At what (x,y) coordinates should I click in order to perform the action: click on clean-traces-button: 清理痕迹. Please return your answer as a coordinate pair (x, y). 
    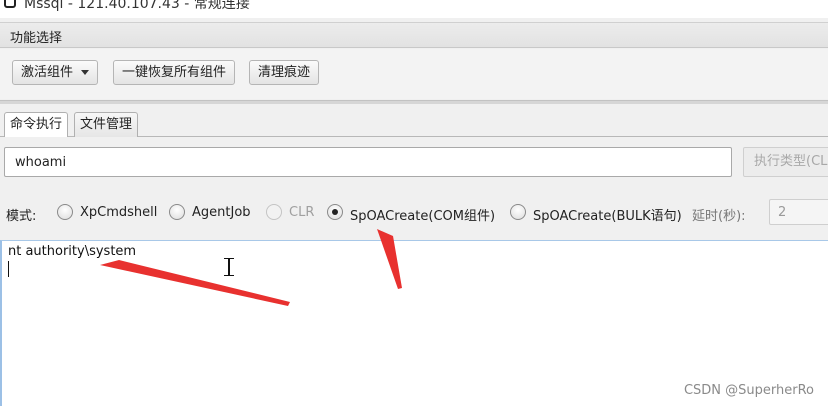
    Looking at the image, I should click on (284, 72).